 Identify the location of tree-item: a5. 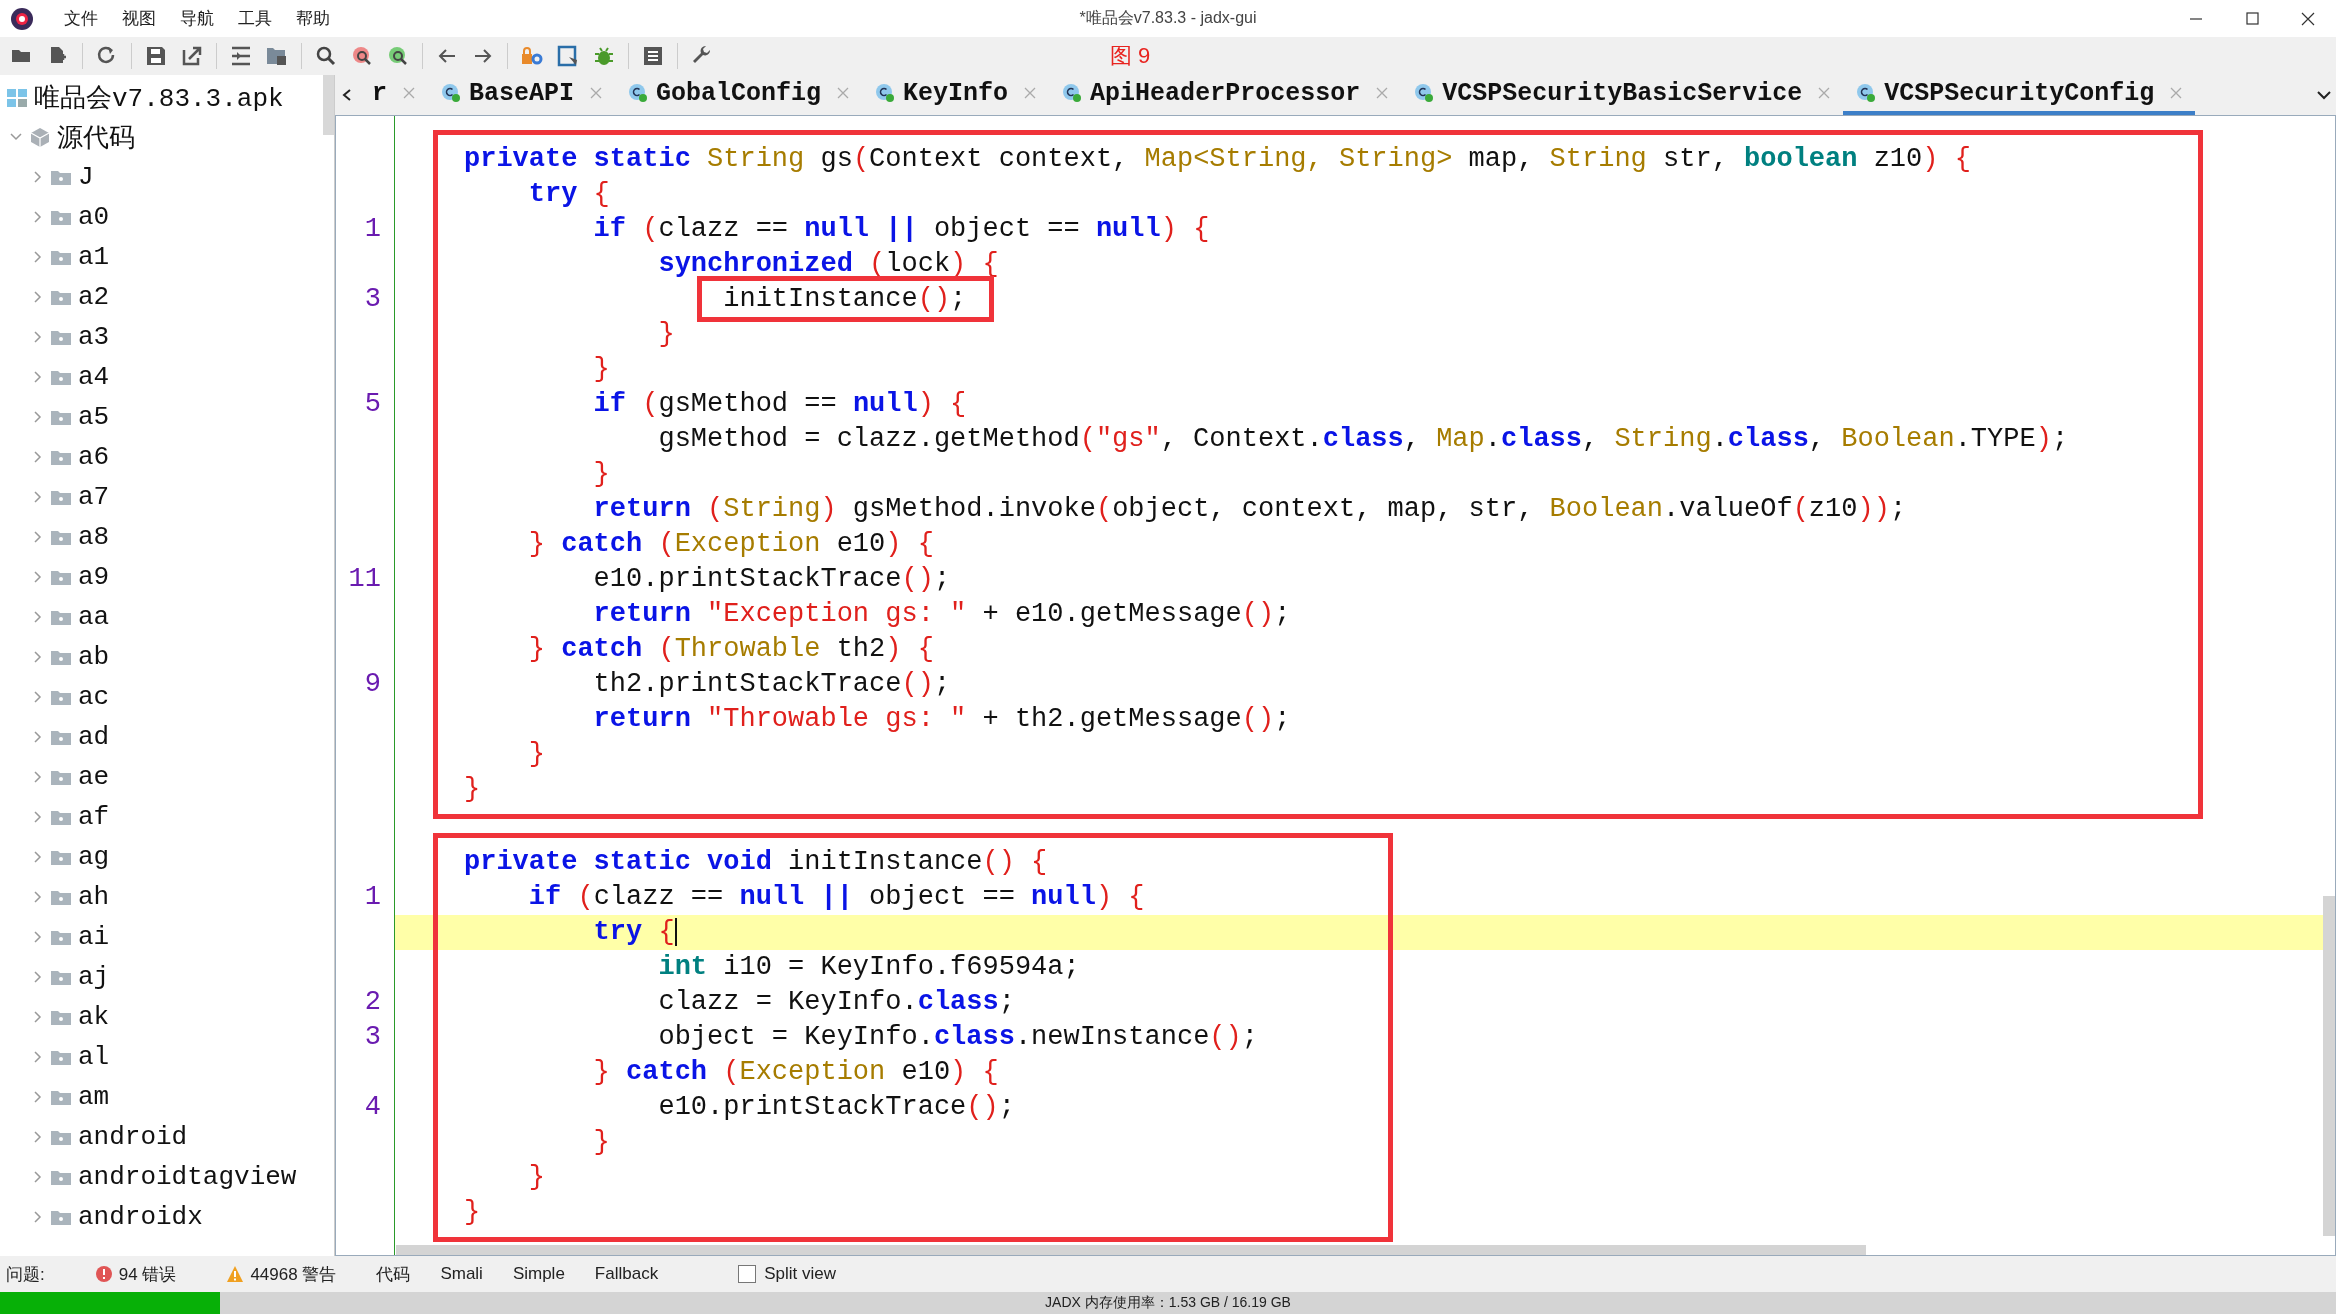
(94, 417).